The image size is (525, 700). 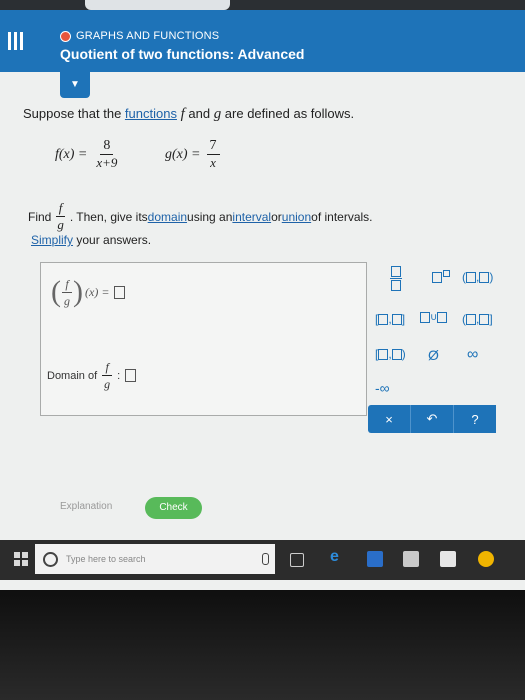 What do you see at coordinates (338, 556) in the screenshot?
I see `edge-browser-icon: e` at bounding box center [338, 556].